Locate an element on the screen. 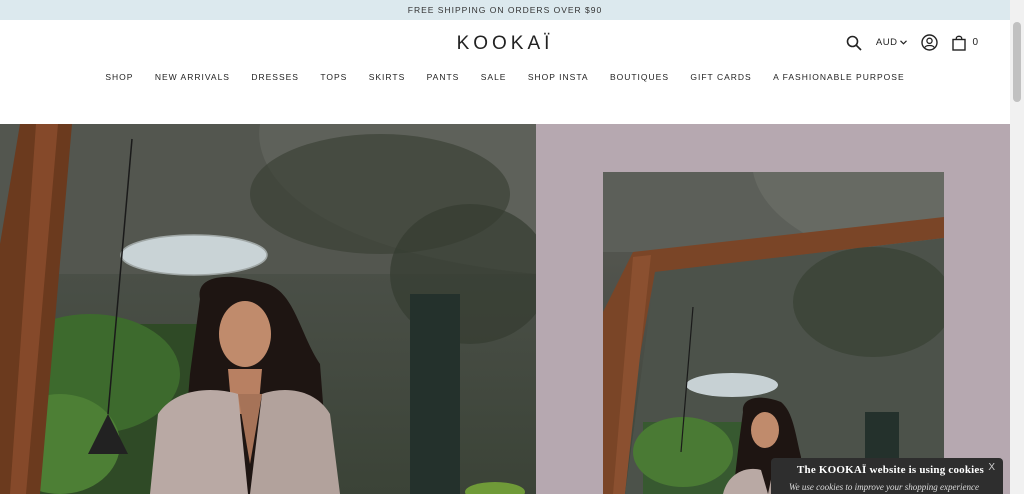 The image size is (1024, 494). nav-item-dresses: DRESSES is located at coordinates (275, 77).